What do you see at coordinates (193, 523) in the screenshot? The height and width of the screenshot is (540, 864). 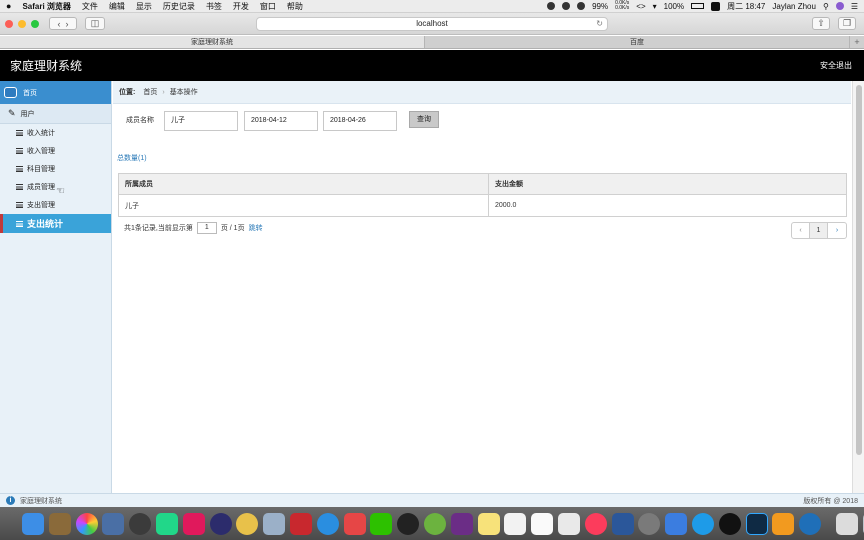 I see `intellij-icon` at bounding box center [193, 523].